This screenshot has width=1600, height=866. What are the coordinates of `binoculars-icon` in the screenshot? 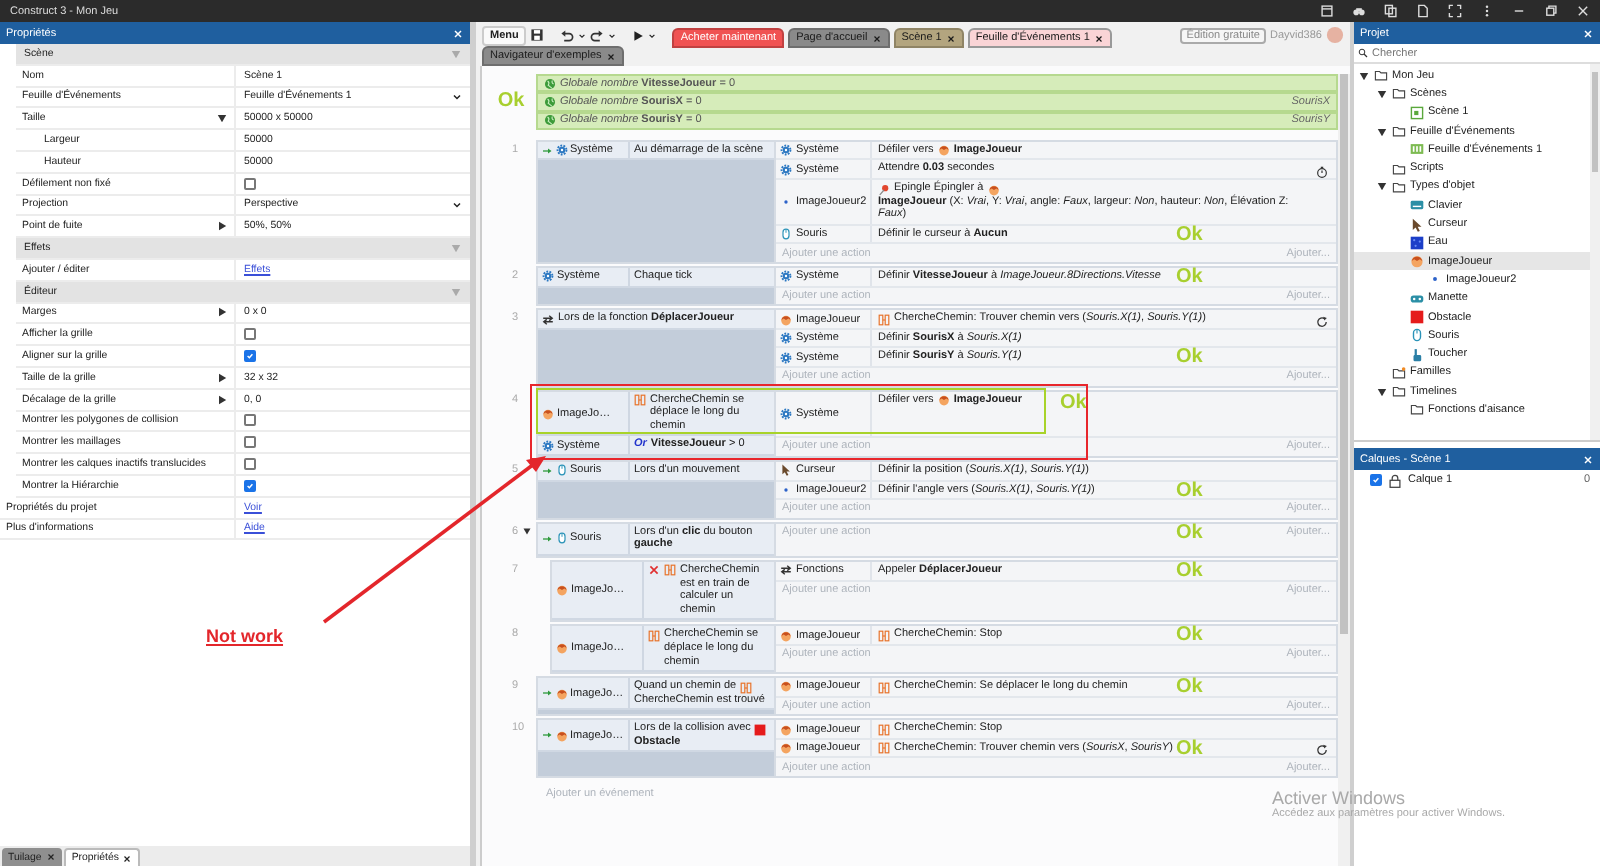 It's located at (1359, 11).